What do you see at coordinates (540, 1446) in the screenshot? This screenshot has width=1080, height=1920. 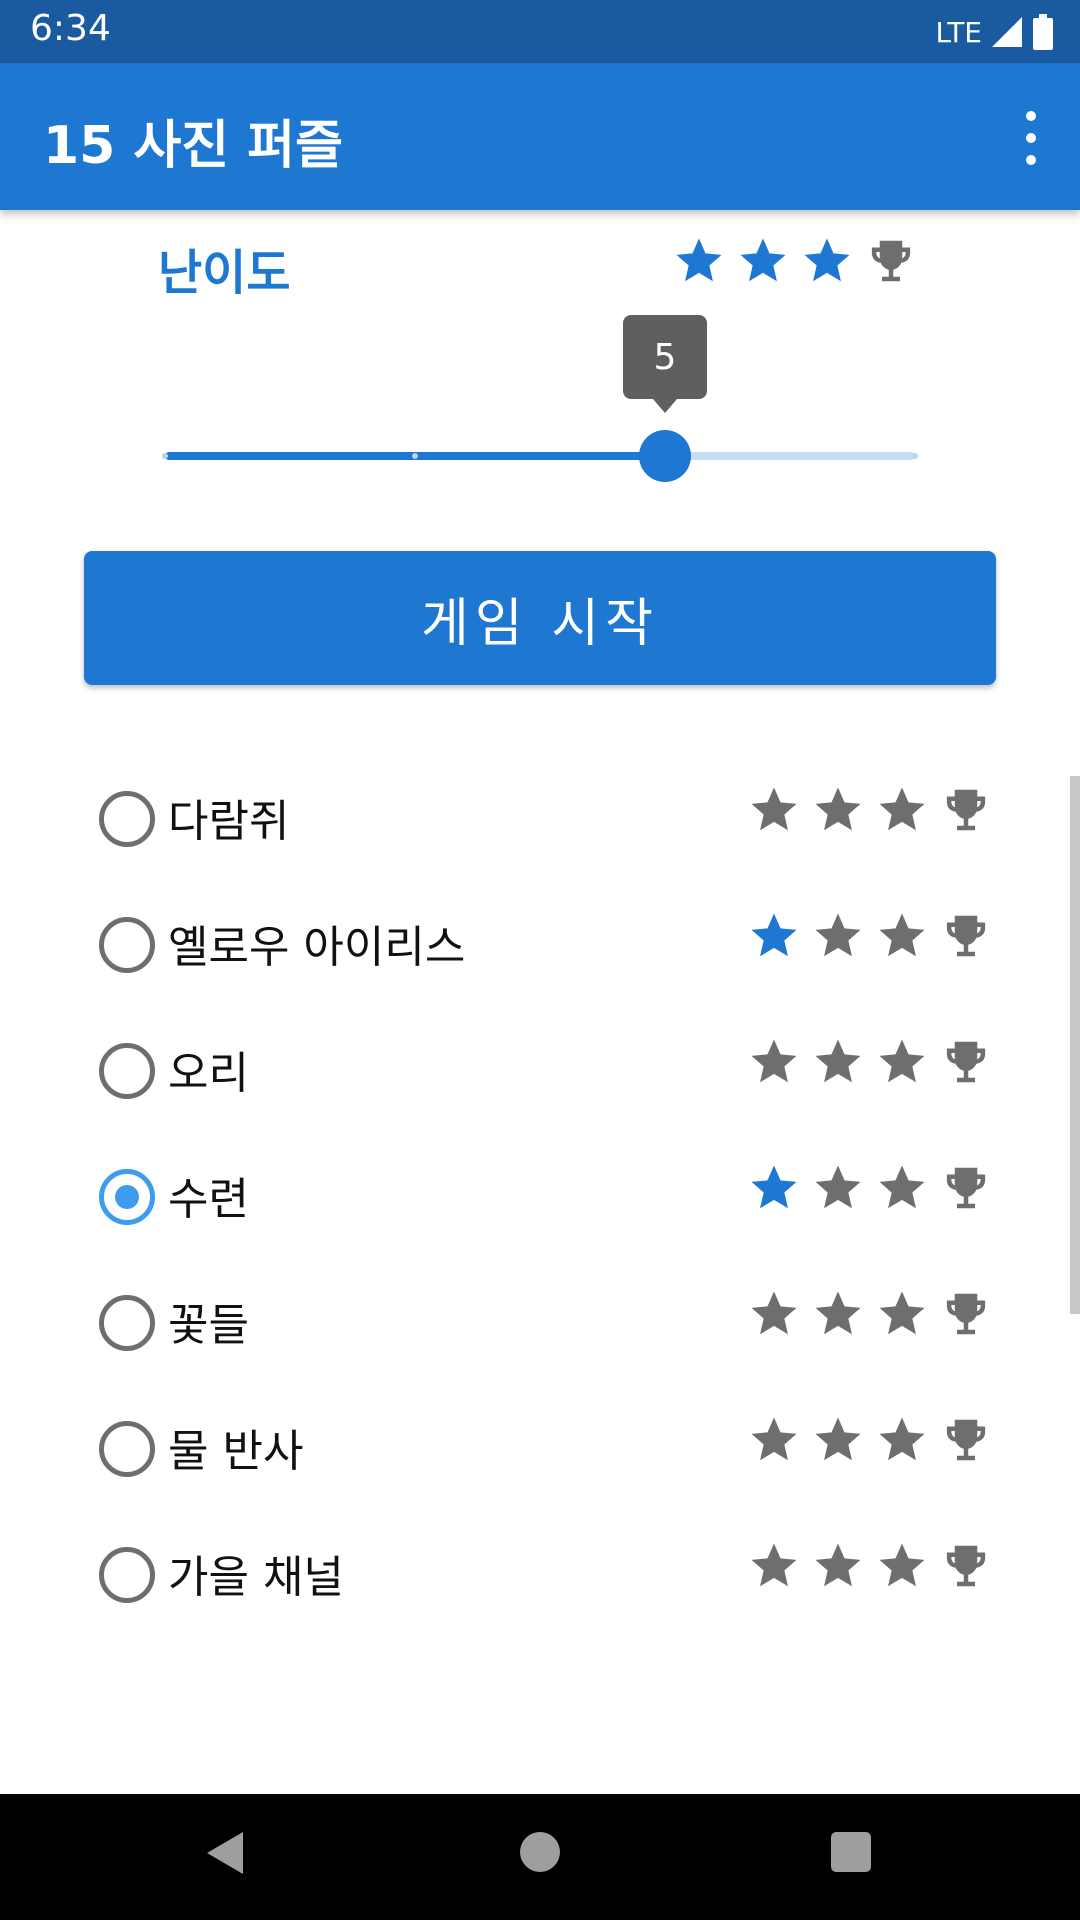 I see `puzzle-list-item: 물 반사` at bounding box center [540, 1446].